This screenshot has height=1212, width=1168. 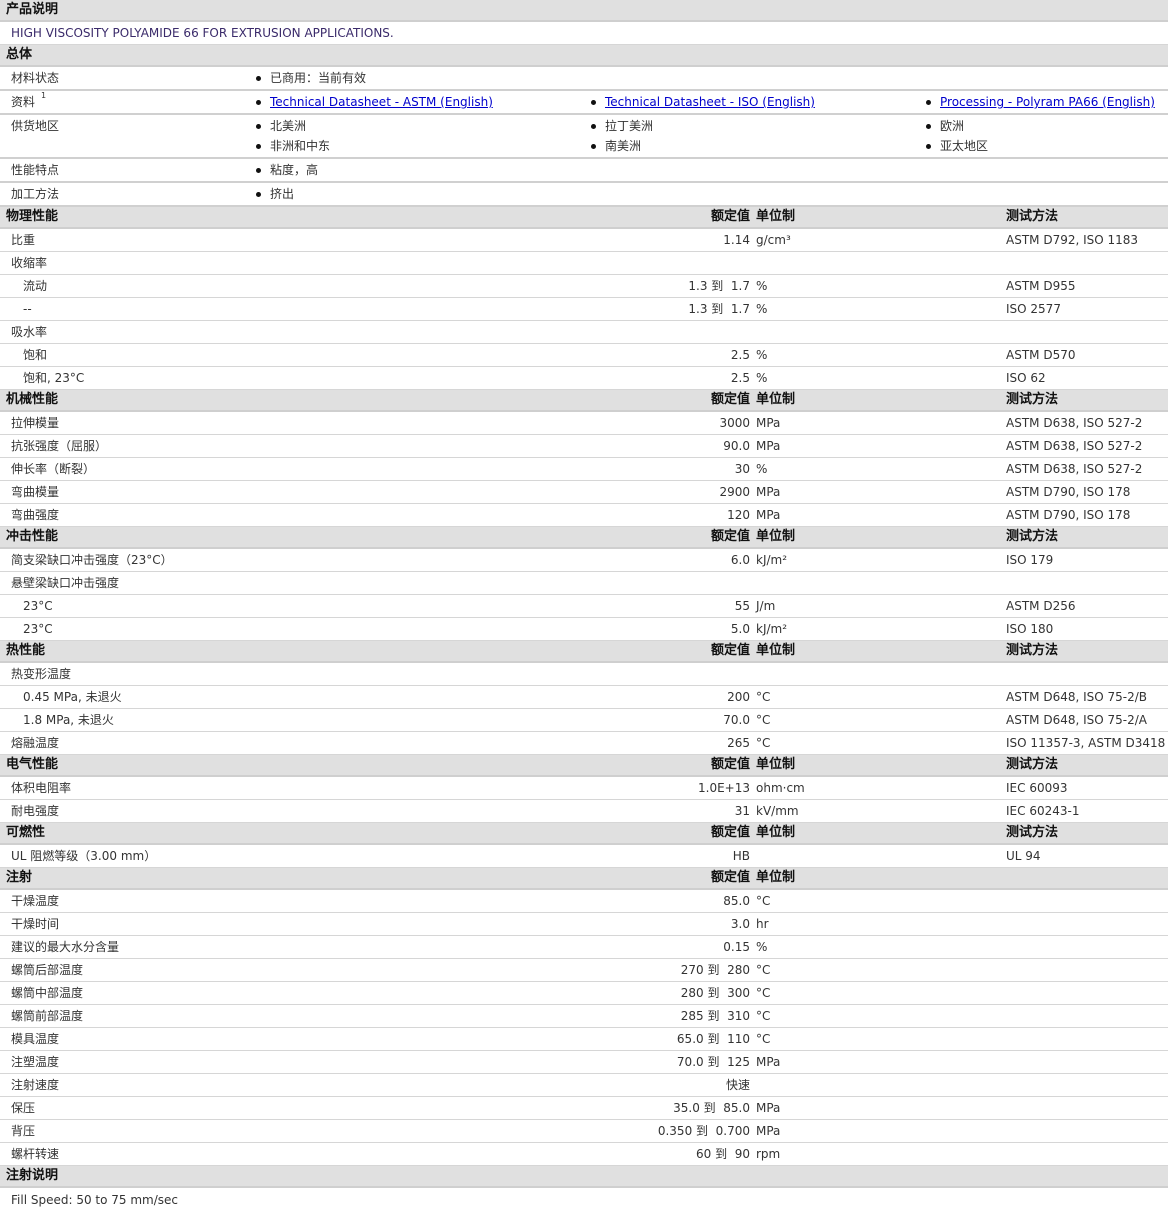 I want to click on property-row: 比重 1.14 g/cm³ ASTM D792, ISO 1183, so click(x=584, y=240).